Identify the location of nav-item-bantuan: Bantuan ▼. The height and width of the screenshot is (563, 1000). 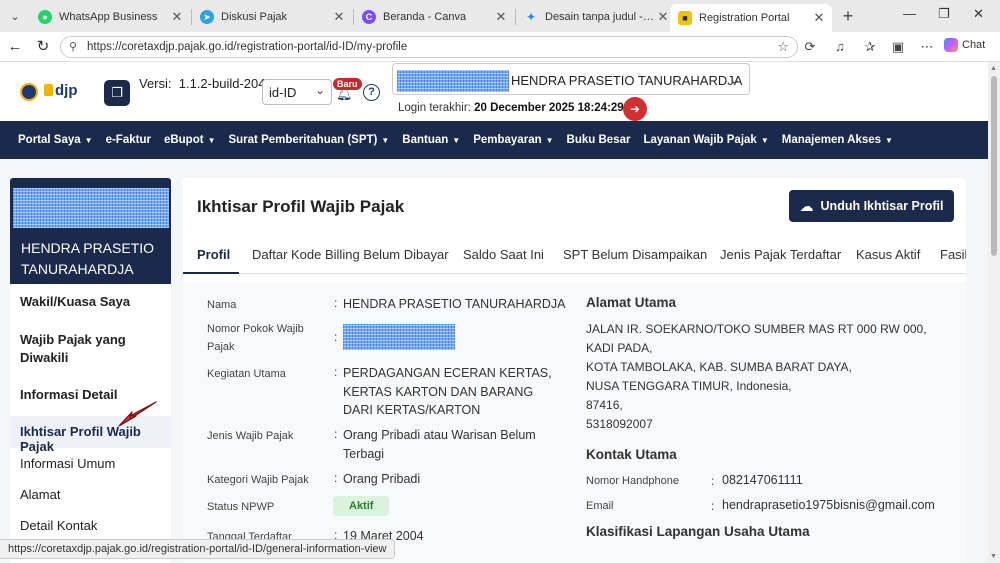
(431, 140).